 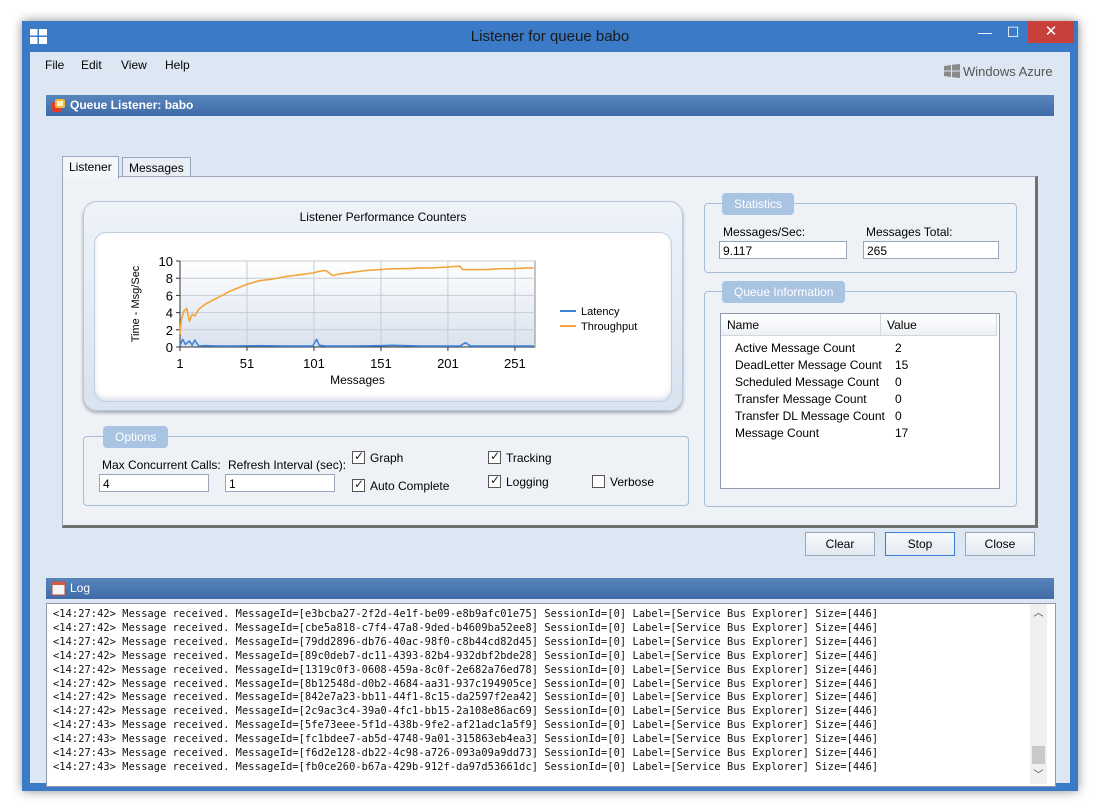 I want to click on refresh-interval-label: Refresh Interval (sec):, so click(x=287, y=465).